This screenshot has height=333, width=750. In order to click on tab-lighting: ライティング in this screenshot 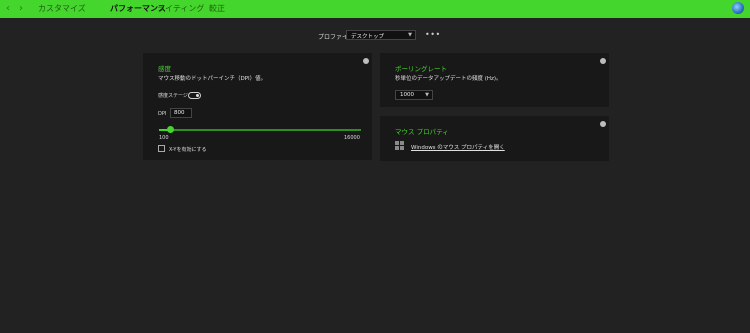, I will do `click(180, 9)`.